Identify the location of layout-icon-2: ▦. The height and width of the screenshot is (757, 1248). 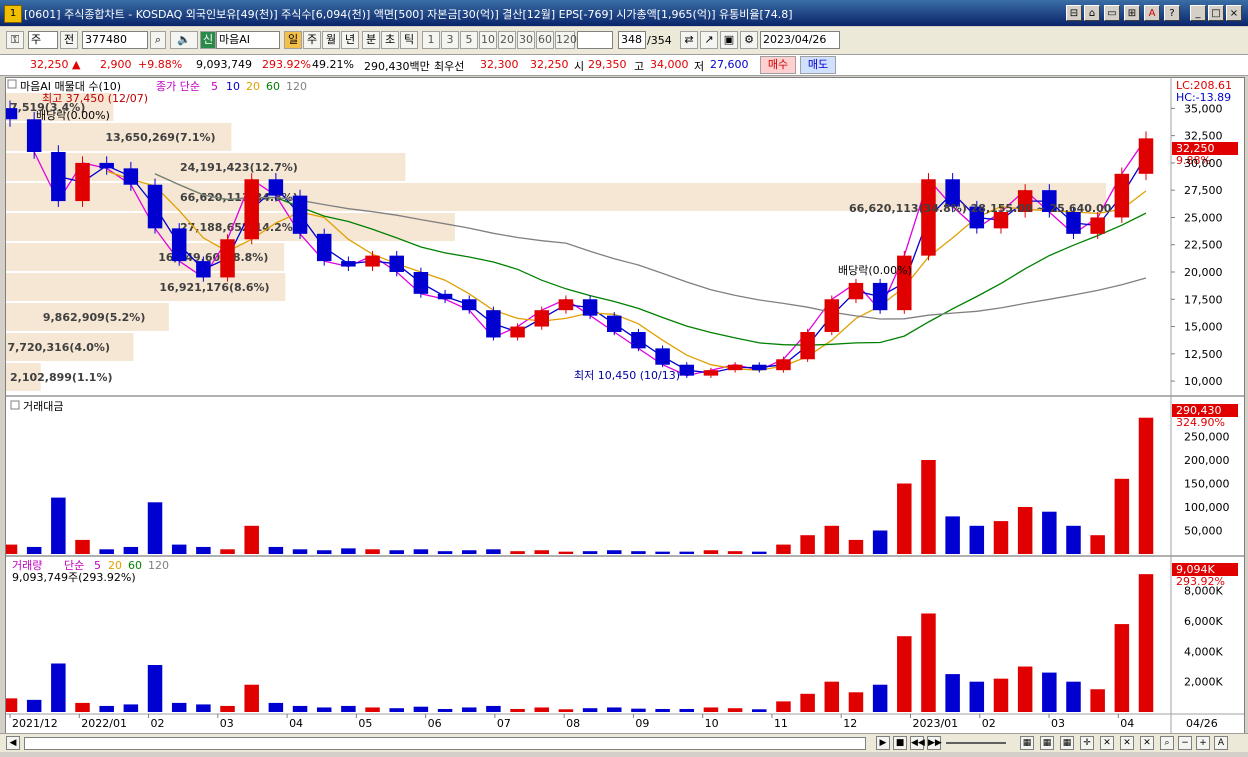
(1047, 743).